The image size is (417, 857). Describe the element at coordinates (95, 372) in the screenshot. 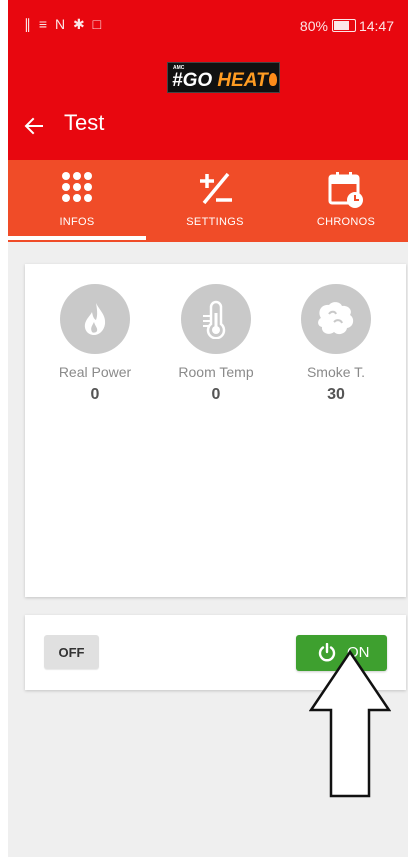

I see `metric-label: Real Power` at that location.